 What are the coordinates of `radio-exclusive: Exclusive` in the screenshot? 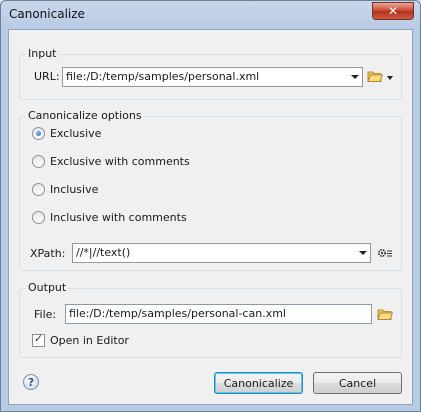 It's located at (66, 133).